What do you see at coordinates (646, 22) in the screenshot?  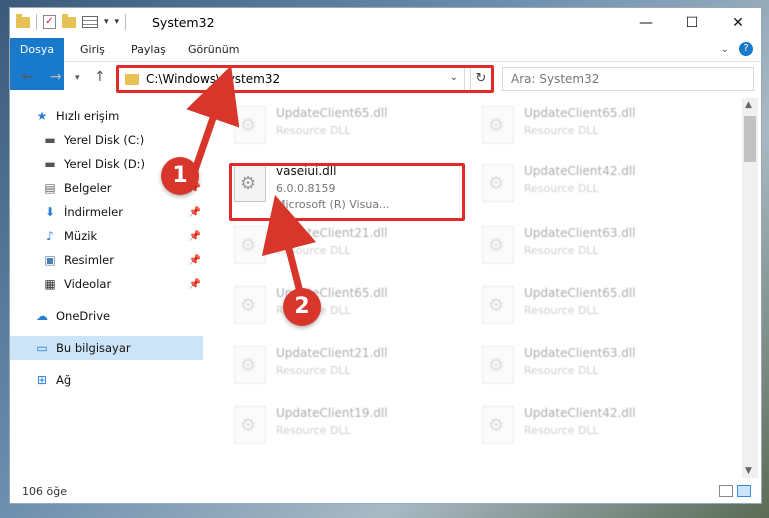 I see `minimize-button: —` at bounding box center [646, 22].